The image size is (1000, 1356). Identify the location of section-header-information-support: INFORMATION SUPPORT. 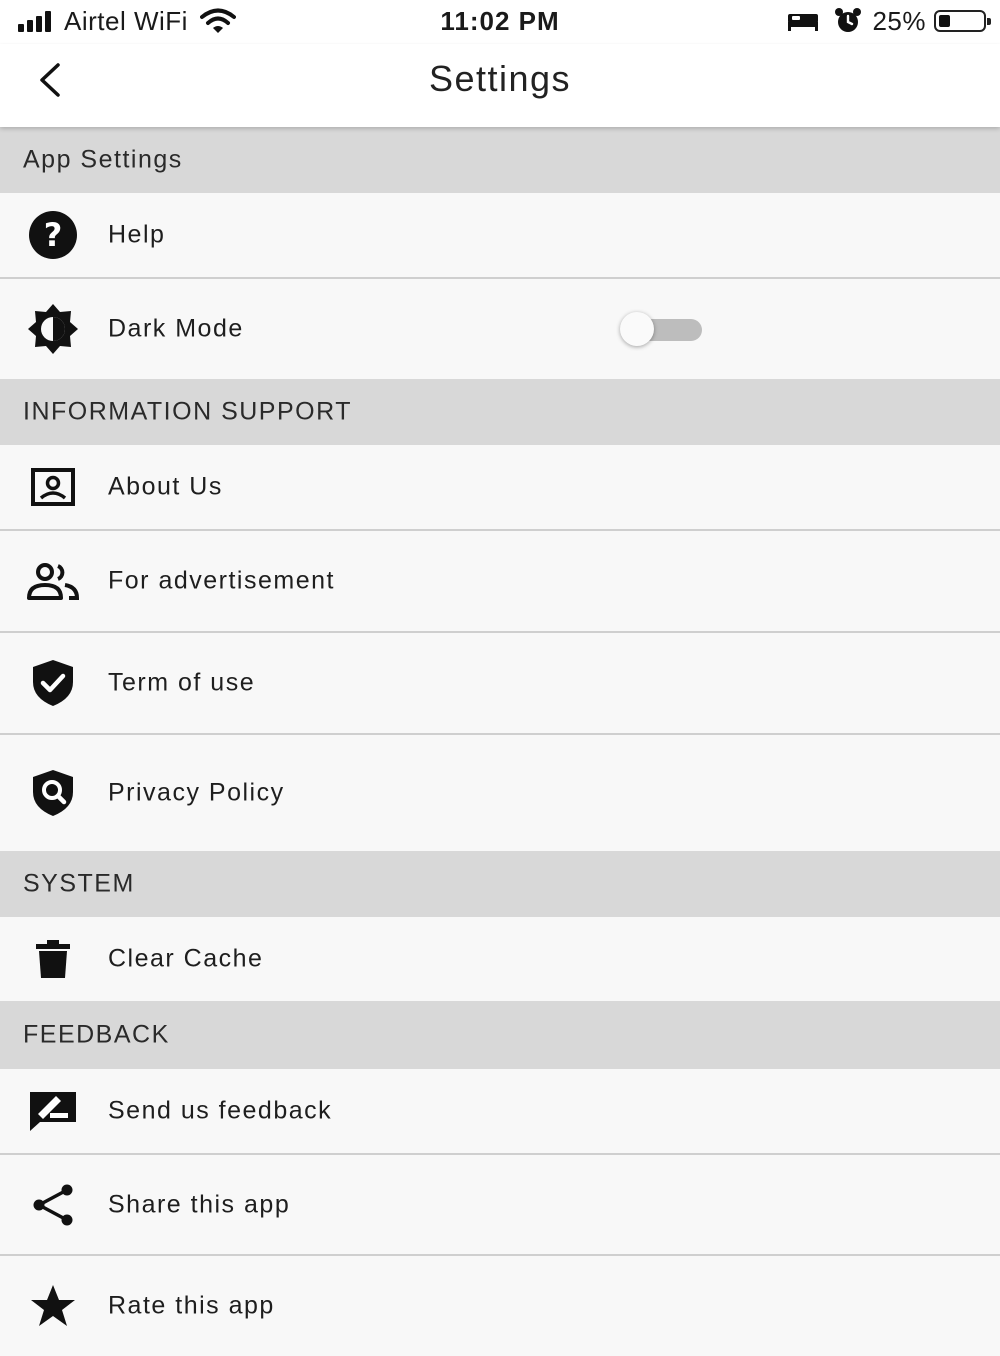
(500, 412).